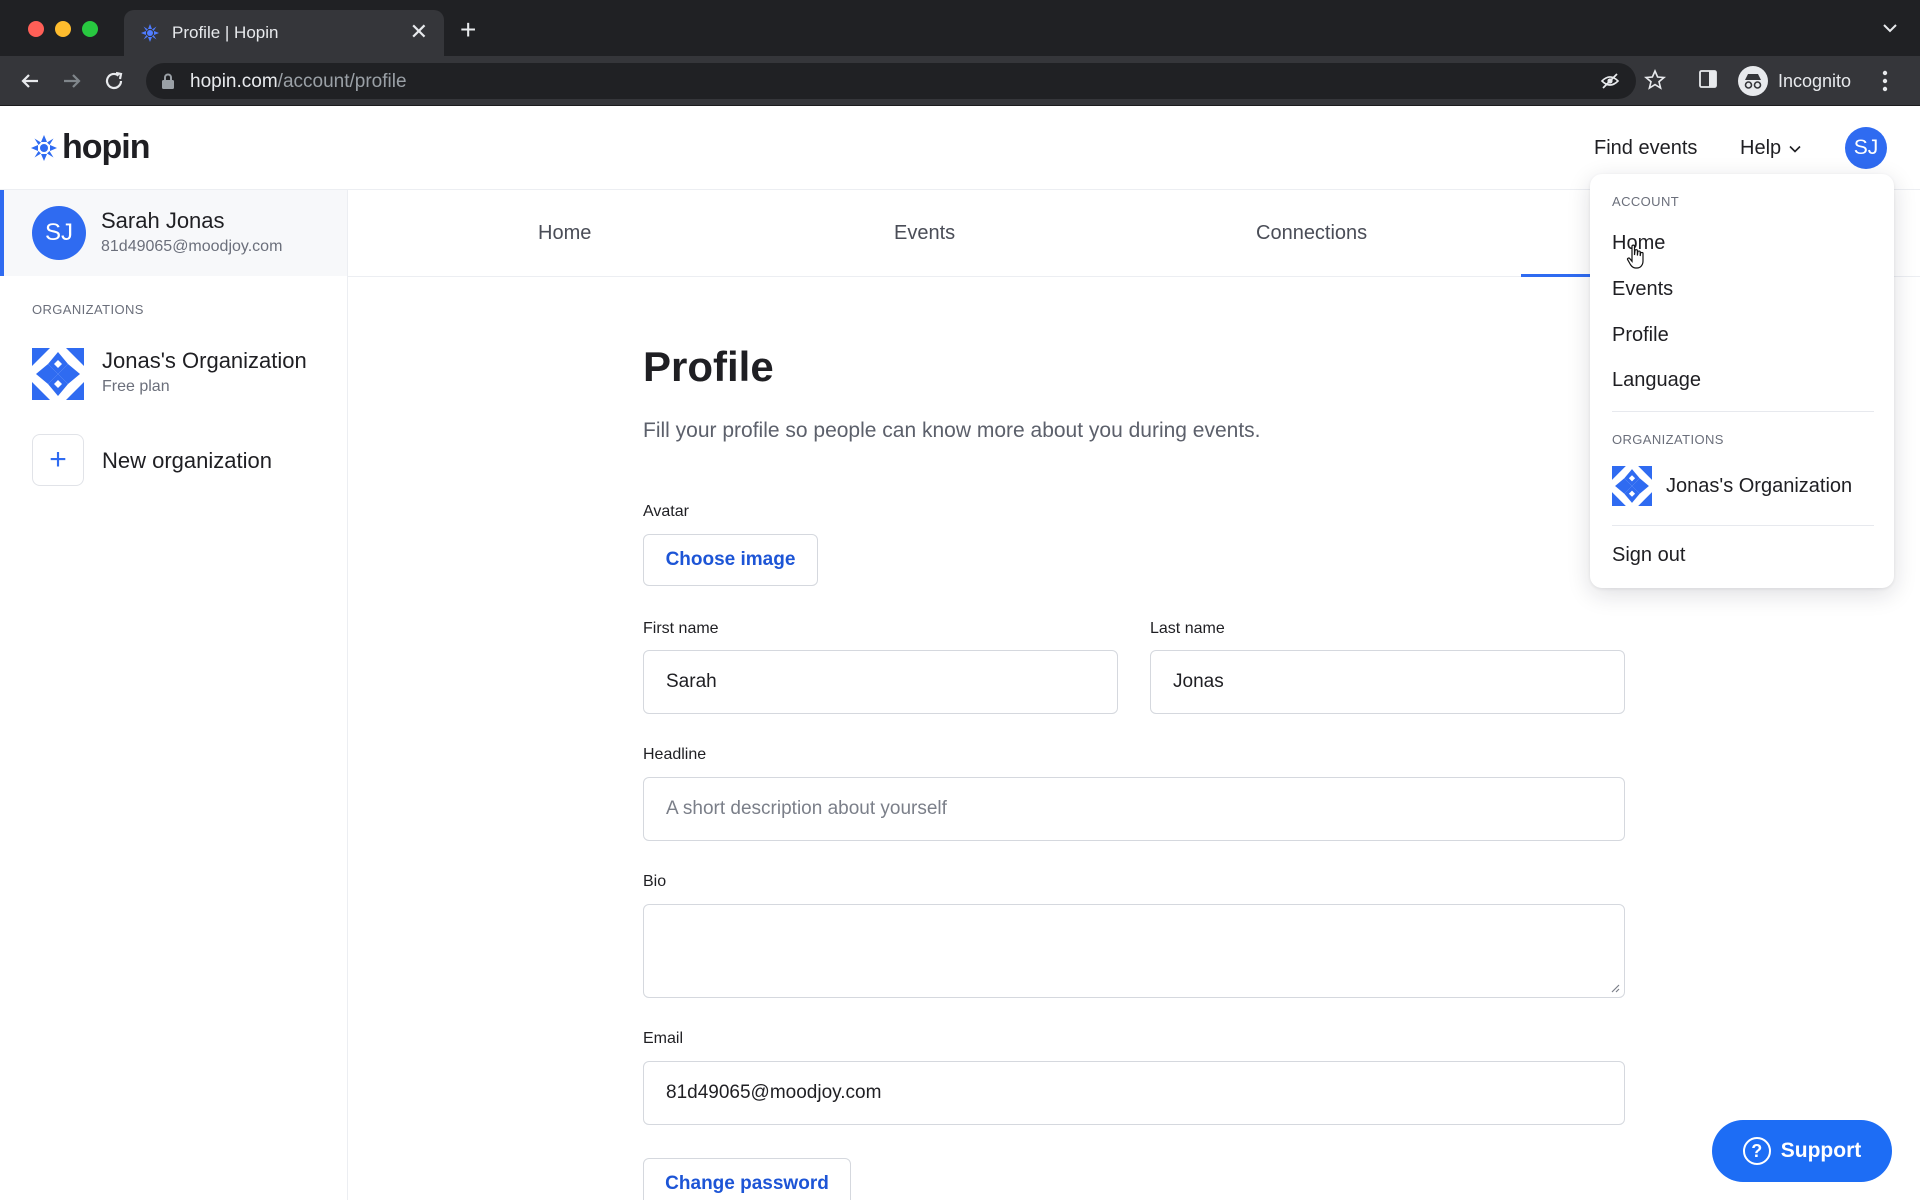  I want to click on support-button: ? Support, so click(1802, 1151).